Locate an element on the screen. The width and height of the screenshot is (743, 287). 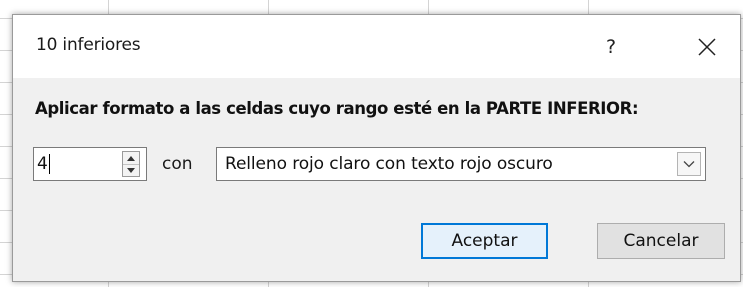
with-label: con is located at coordinates (177, 164).